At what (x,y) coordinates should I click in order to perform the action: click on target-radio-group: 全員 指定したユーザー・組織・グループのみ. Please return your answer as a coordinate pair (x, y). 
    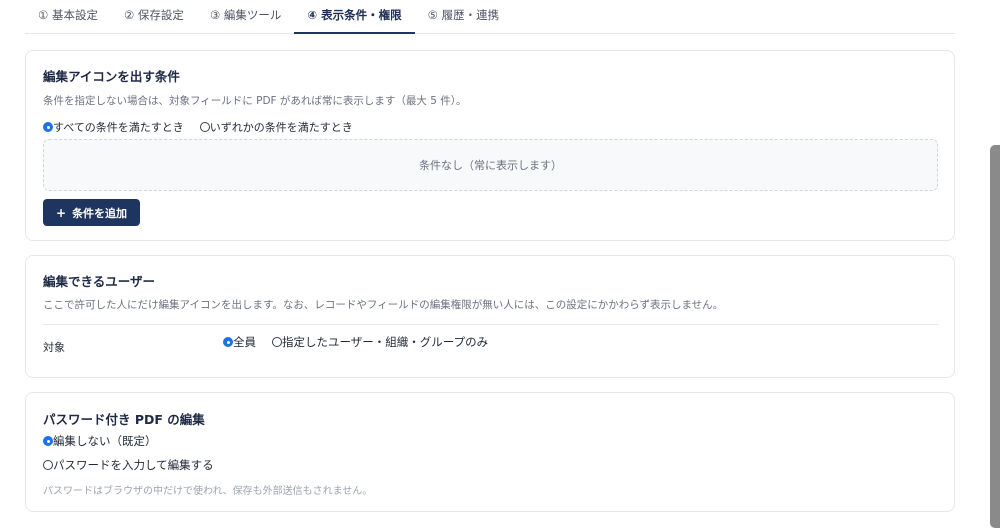
    Looking at the image, I should click on (363, 342).